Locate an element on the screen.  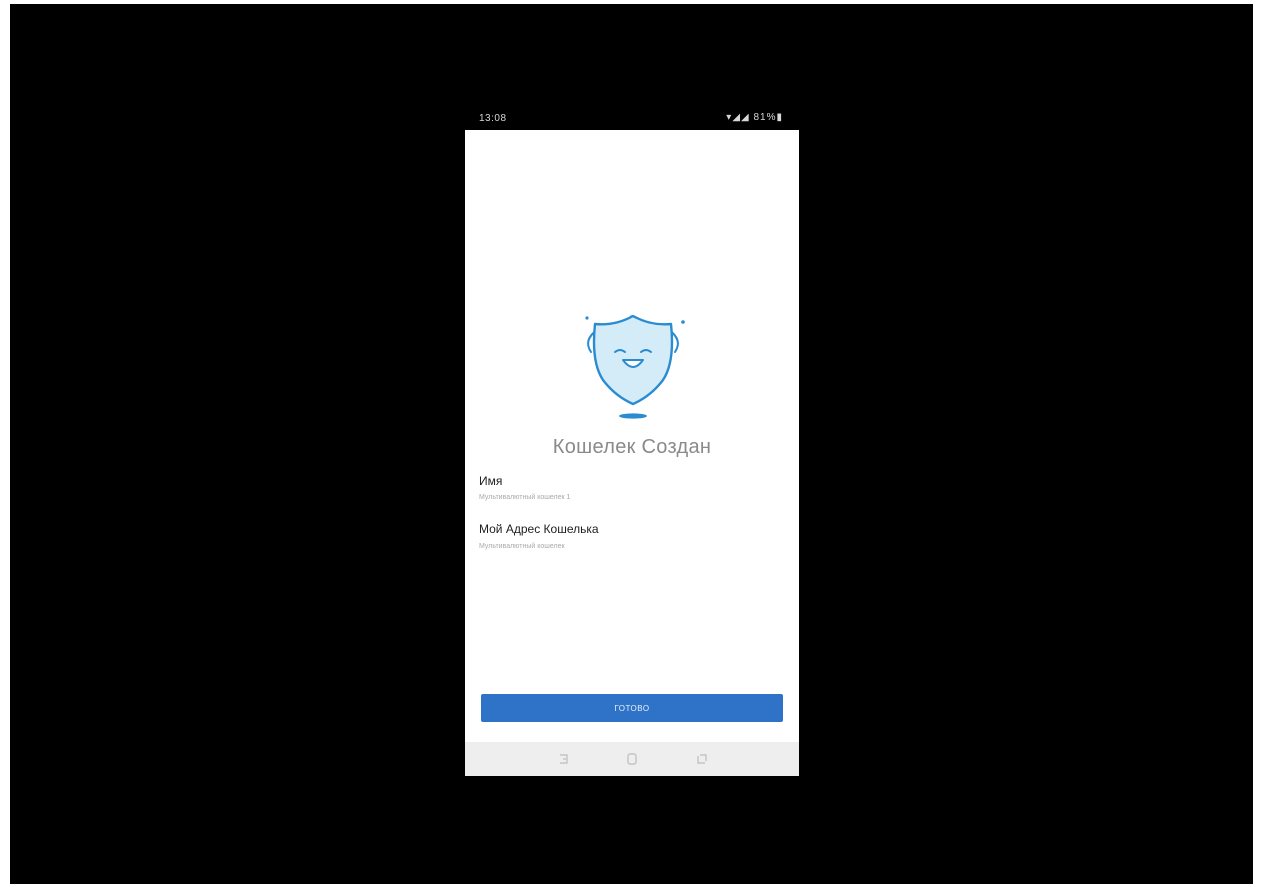
done-button: ГОТОВО is located at coordinates (632, 708).